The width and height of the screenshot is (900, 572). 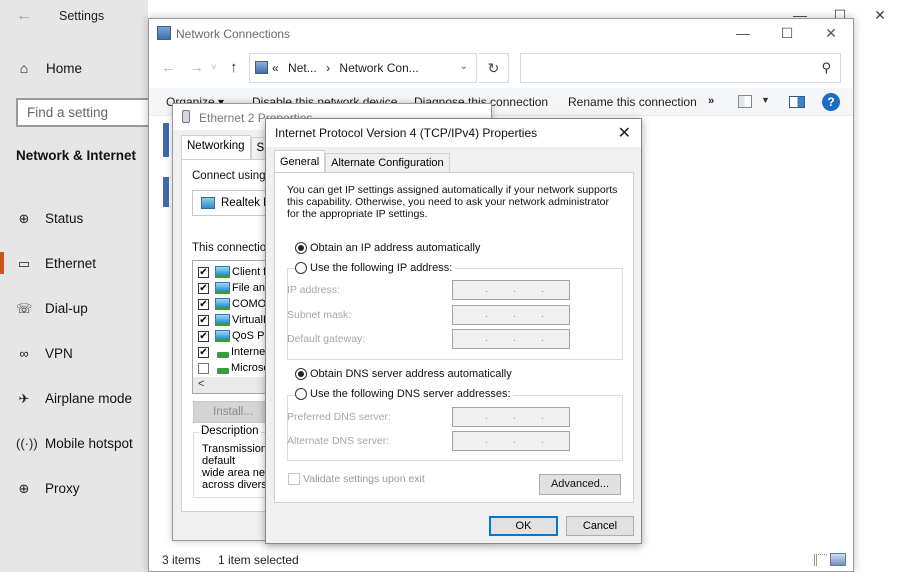 What do you see at coordinates (624, 133) in the screenshot?
I see `close-icon: ✕` at bounding box center [624, 133].